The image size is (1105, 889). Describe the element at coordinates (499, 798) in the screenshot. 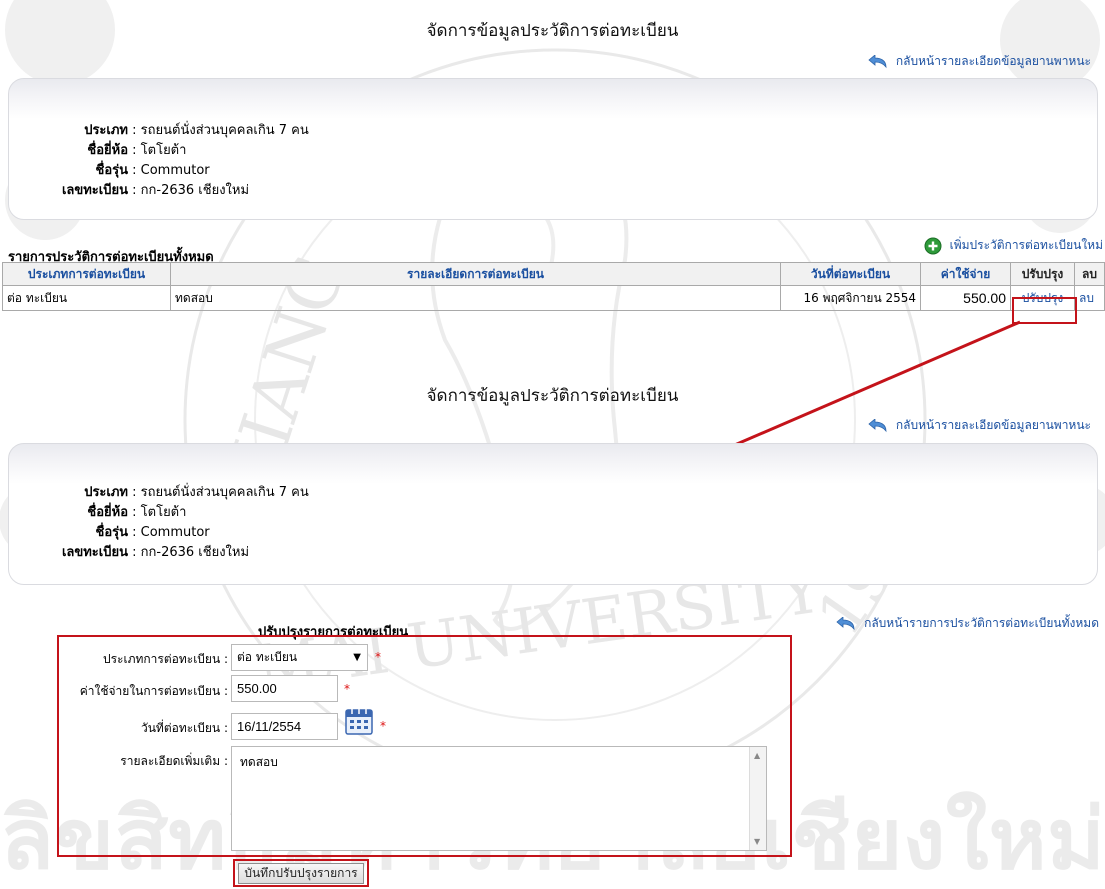

I see `detail-textarea: ทดสอบ ▲ ▼` at that location.